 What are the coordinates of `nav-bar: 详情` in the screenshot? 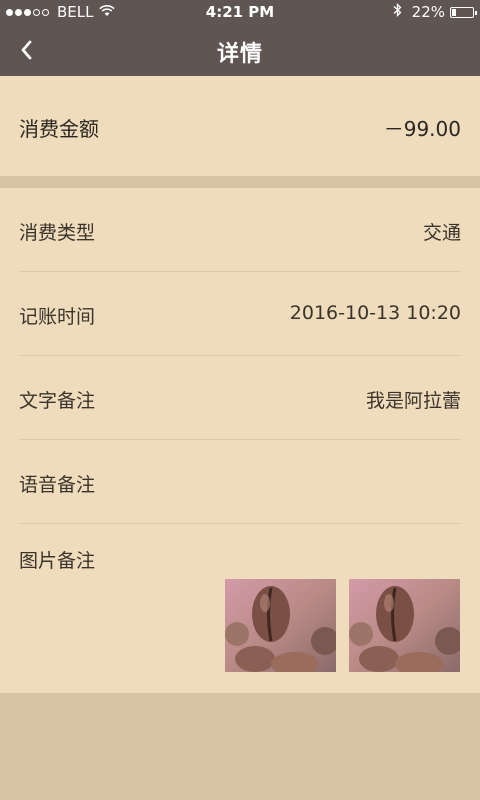 It's located at (240, 50).